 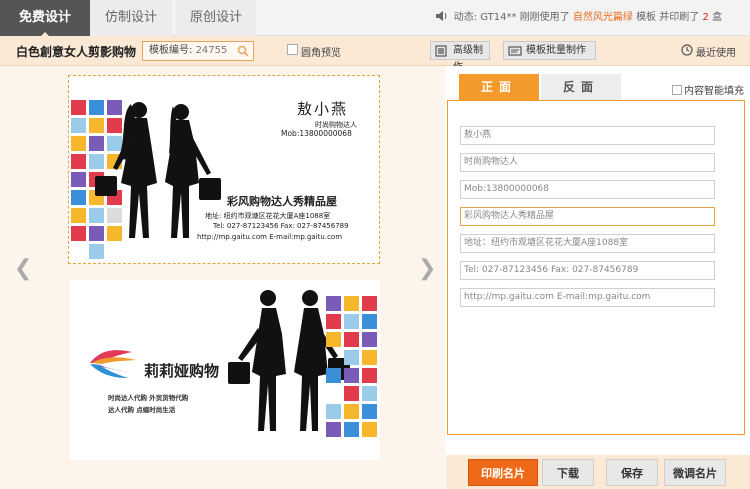 What do you see at coordinates (113, 364) in the screenshot?
I see `feather-logo-icon` at bounding box center [113, 364].